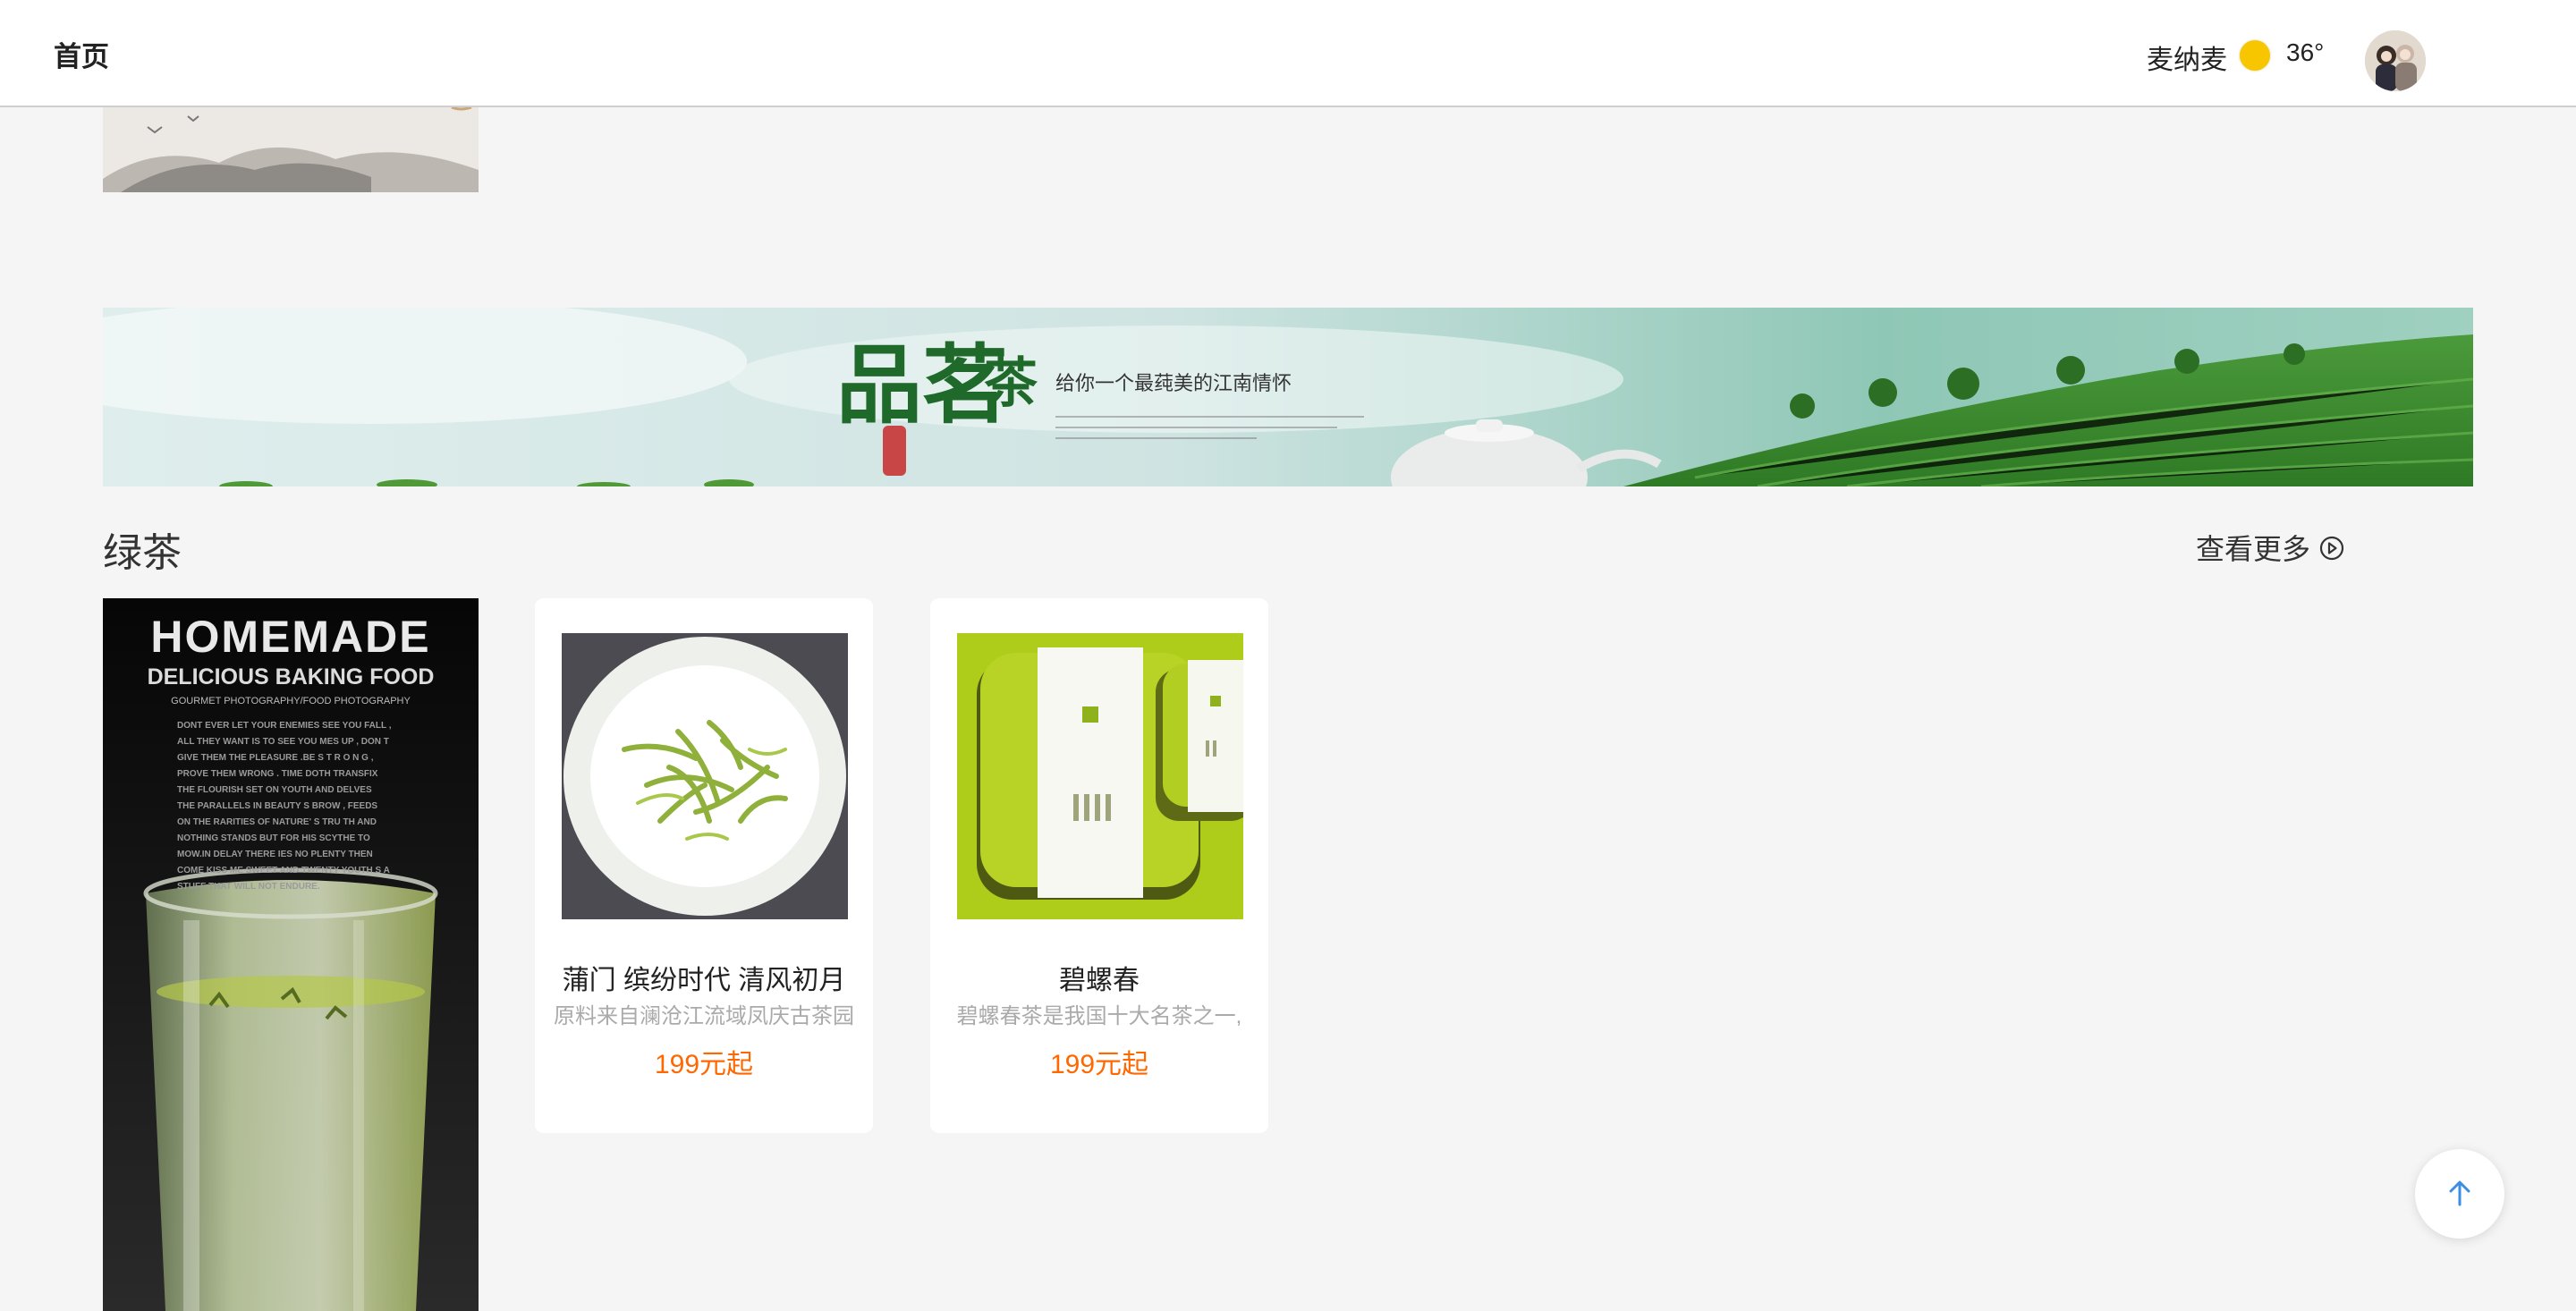 Image resolution: width=2576 pixels, height=1311 pixels. Describe the element at coordinates (142, 553) in the screenshot. I see `section-title: 绿茶` at that location.